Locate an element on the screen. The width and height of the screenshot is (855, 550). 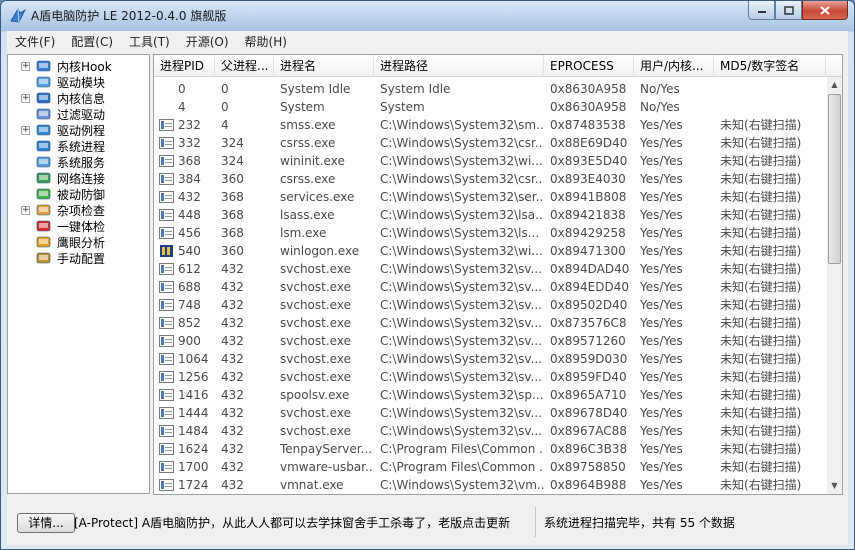
table-cell: 4 is located at coordinates (182, 107).